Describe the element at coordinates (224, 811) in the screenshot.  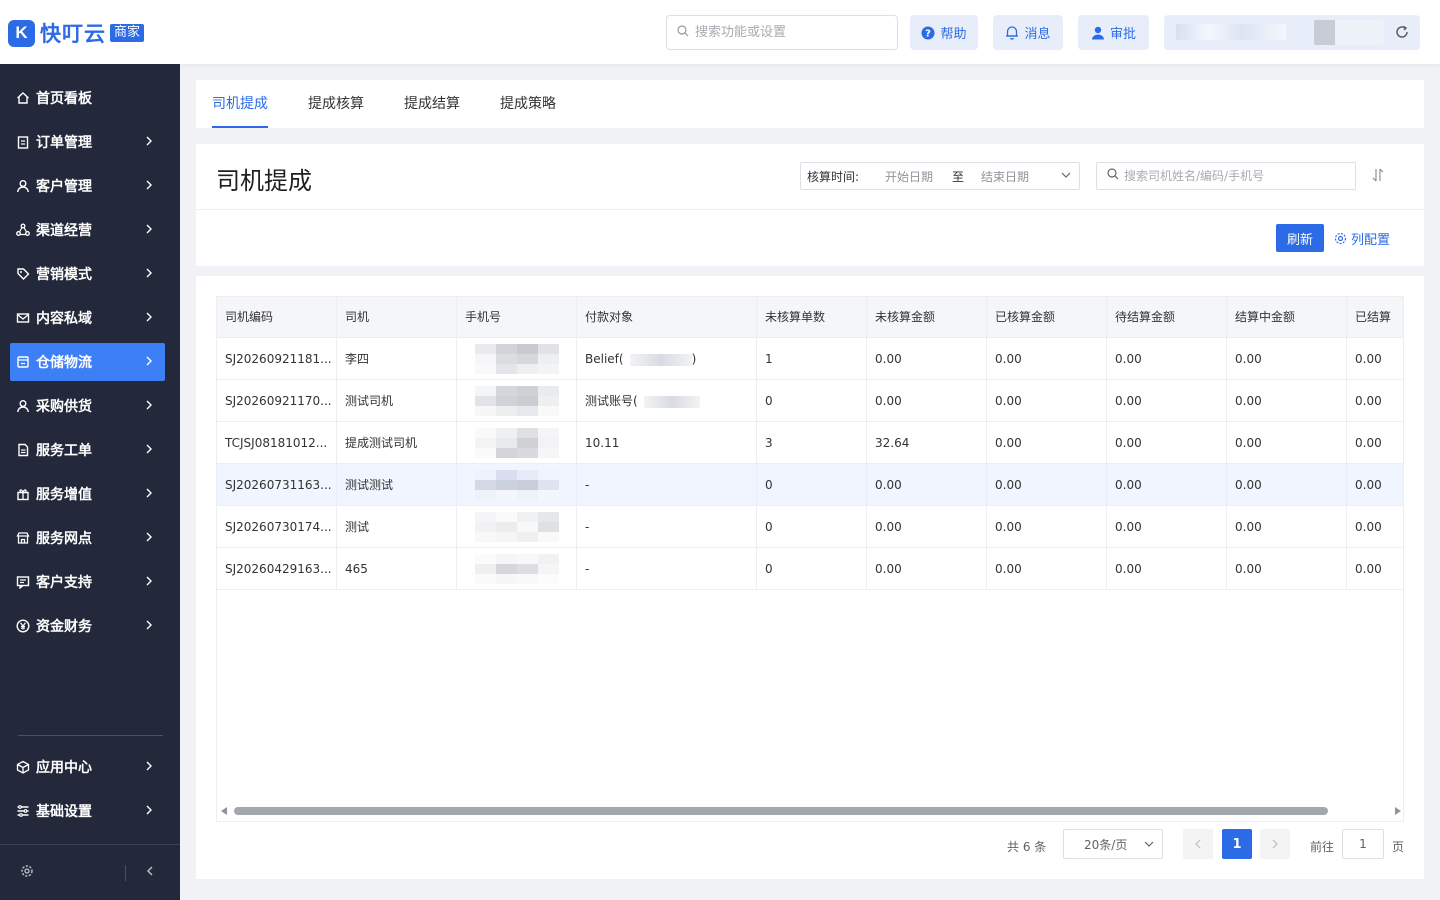
I see `scroll-left-icon` at that location.